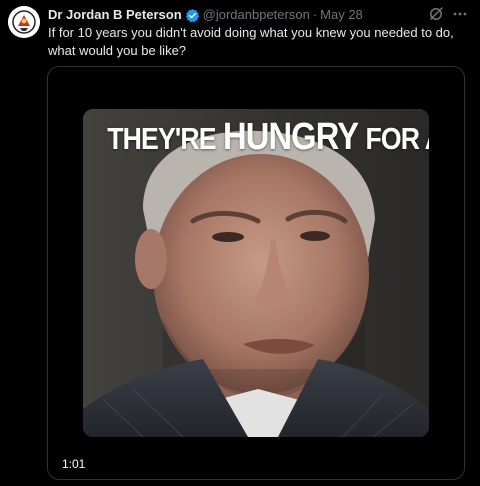 This screenshot has height=486, width=480. What do you see at coordinates (161, 138) in the screenshot?
I see `caption-part: THEY'RE` at bounding box center [161, 138].